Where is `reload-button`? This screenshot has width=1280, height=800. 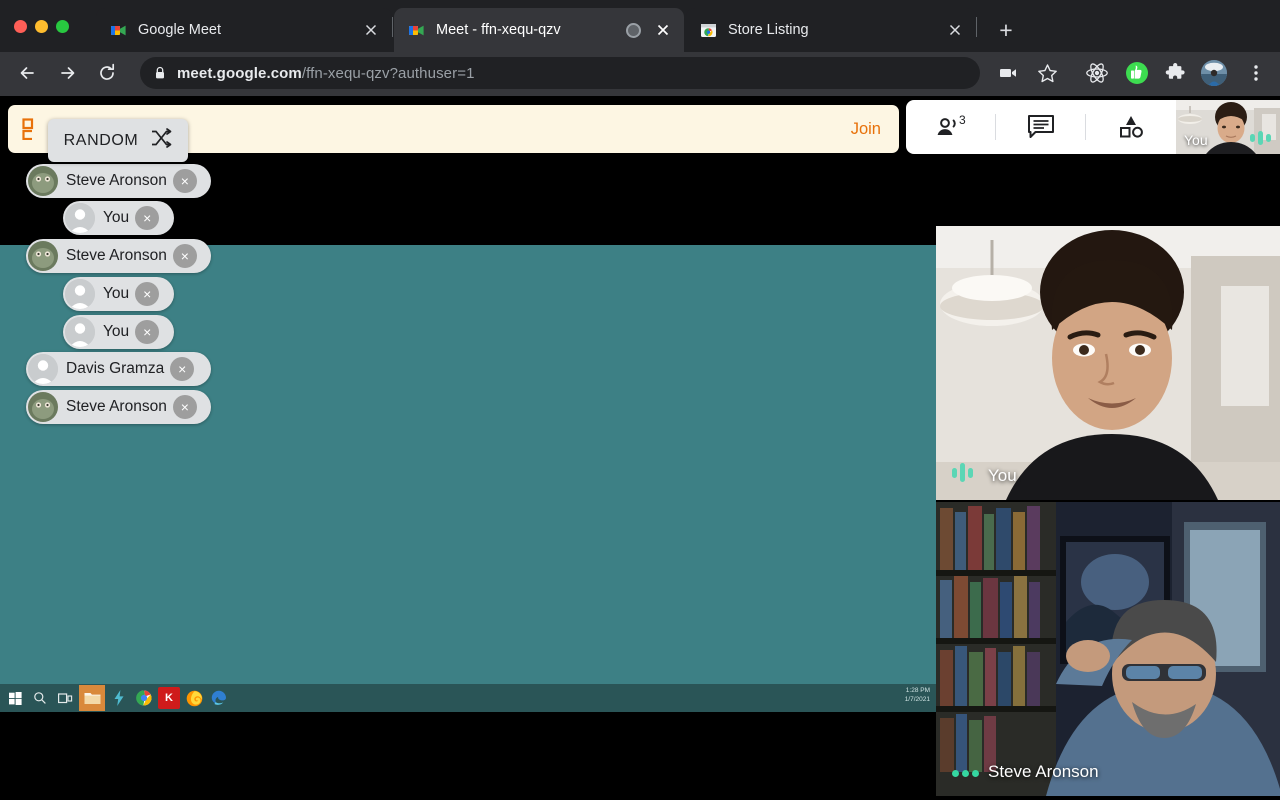
reload-button is located at coordinates (107, 74).